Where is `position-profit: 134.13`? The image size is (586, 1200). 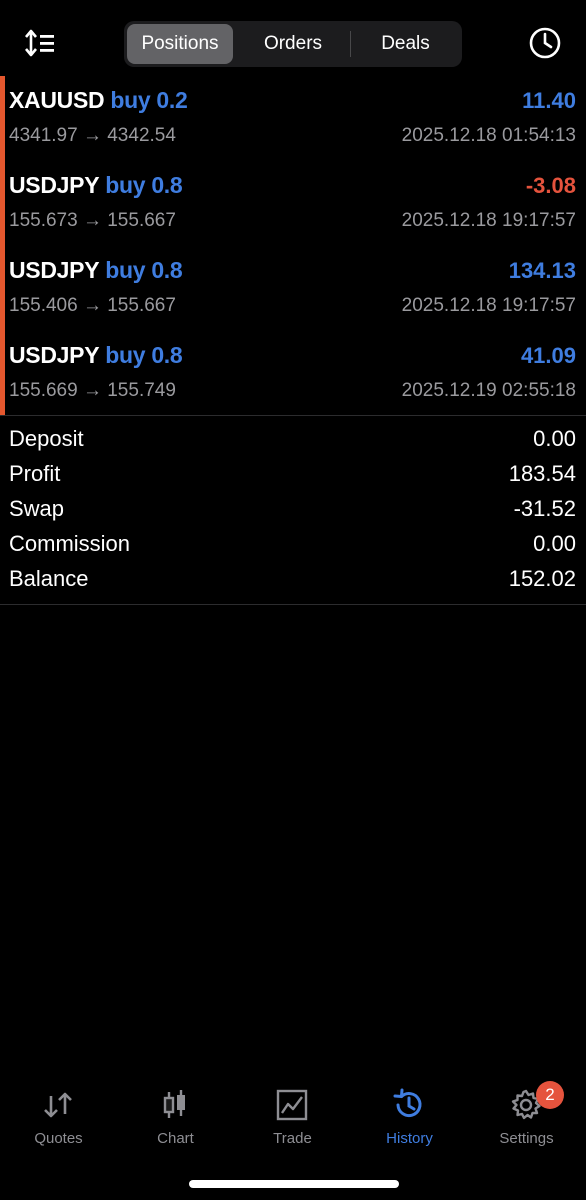 position-profit: 134.13 is located at coordinates (542, 270).